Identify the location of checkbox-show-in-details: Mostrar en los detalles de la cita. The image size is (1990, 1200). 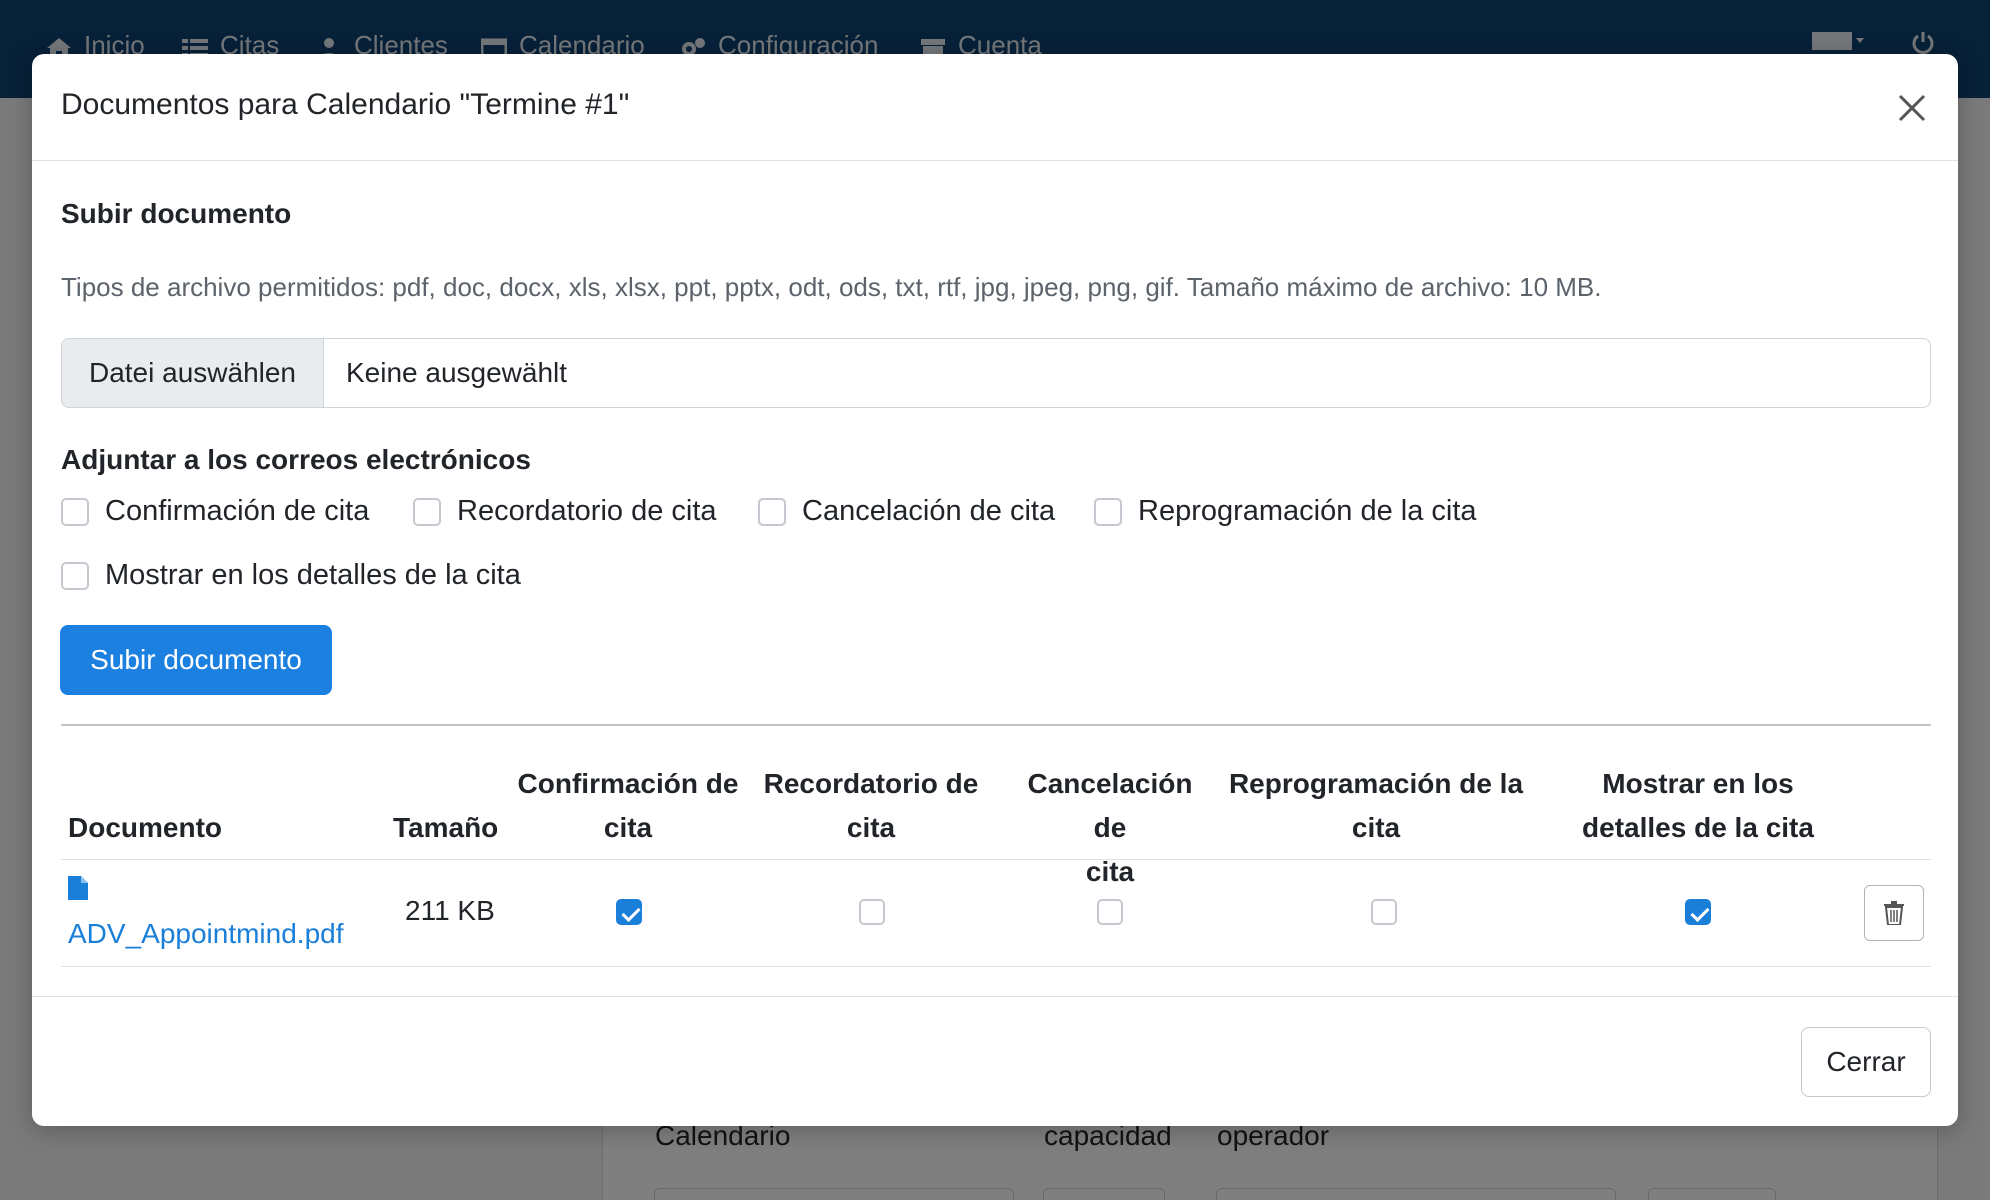
(291, 575).